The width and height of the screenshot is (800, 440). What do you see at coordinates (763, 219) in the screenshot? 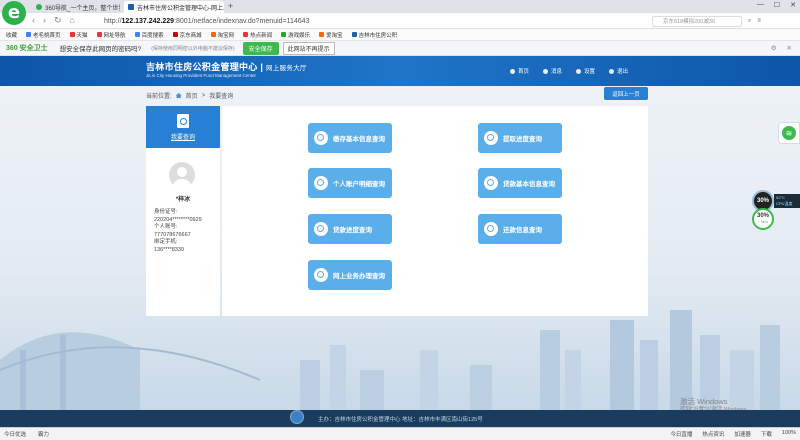
I see `network-gauge: 30% ↑ 9K/s` at bounding box center [763, 219].